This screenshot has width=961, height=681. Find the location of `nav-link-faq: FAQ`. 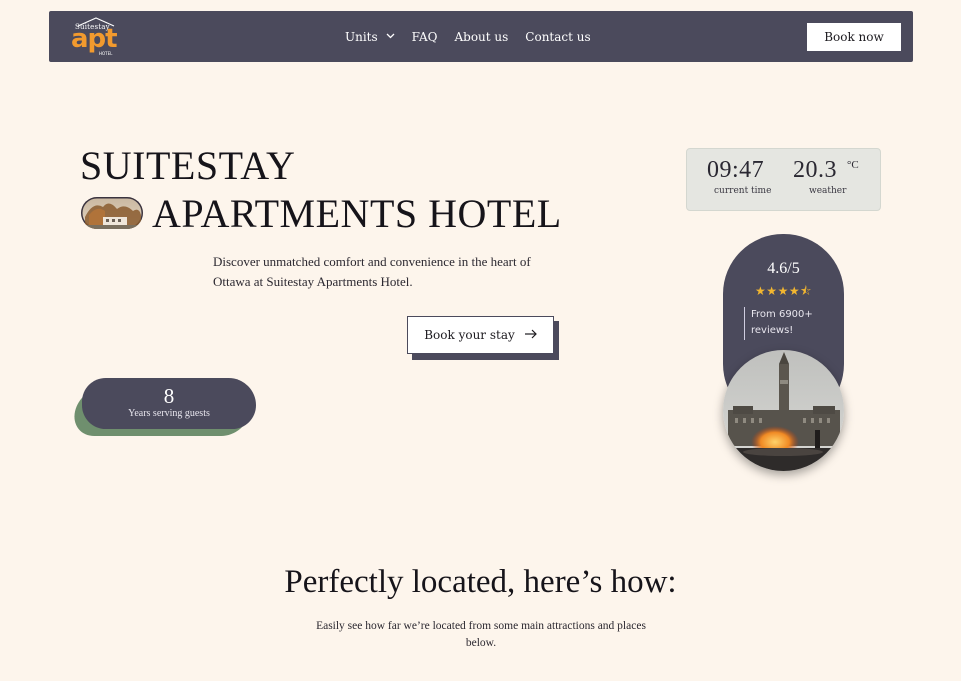

nav-link-faq: FAQ is located at coordinates (425, 37).